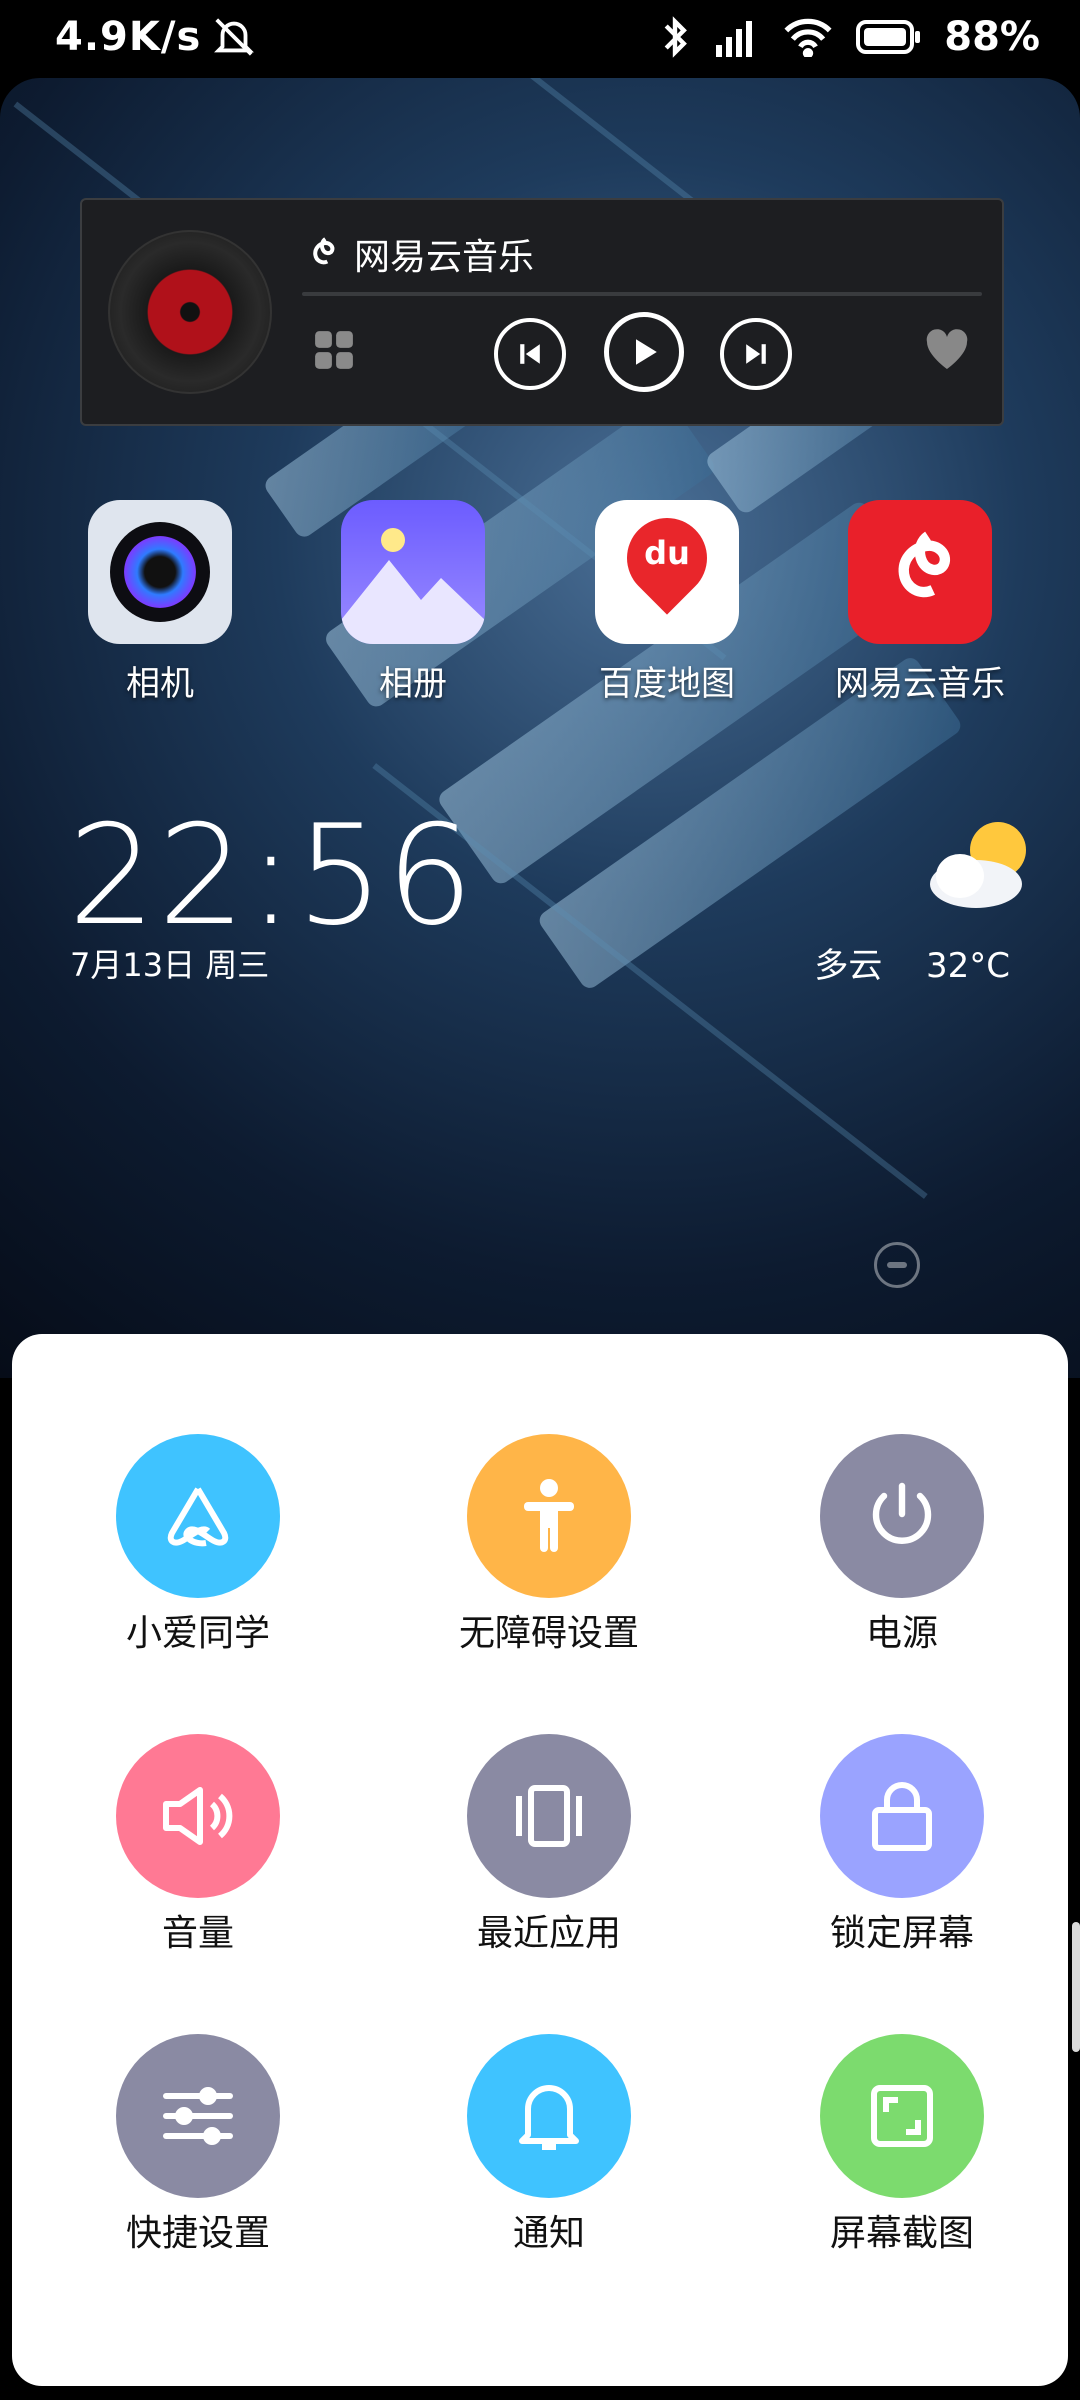 This screenshot has width=1080, height=2400. What do you see at coordinates (160, 572) in the screenshot?
I see `camera-icon` at bounding box center [160, 572].